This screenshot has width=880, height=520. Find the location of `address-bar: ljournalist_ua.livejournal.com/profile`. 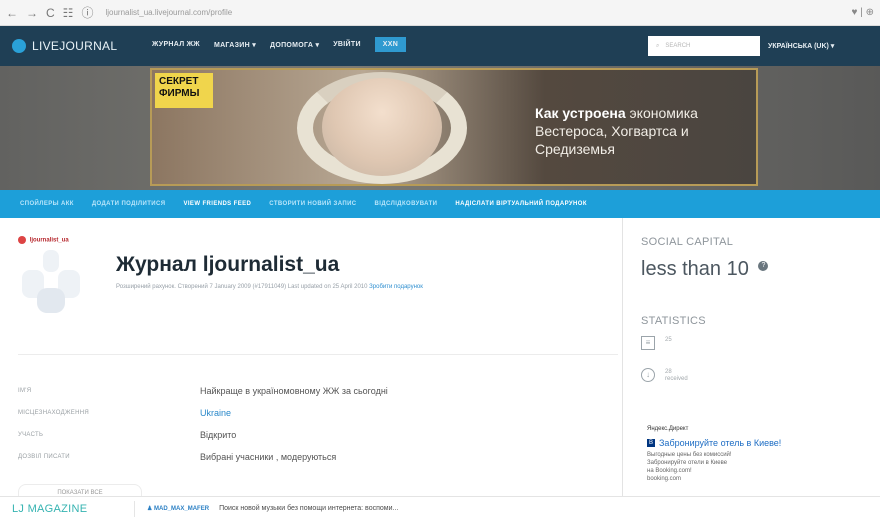

address-bar: ljournalist_ua.livejournal.com/profile is located at coordinates (168, 12).